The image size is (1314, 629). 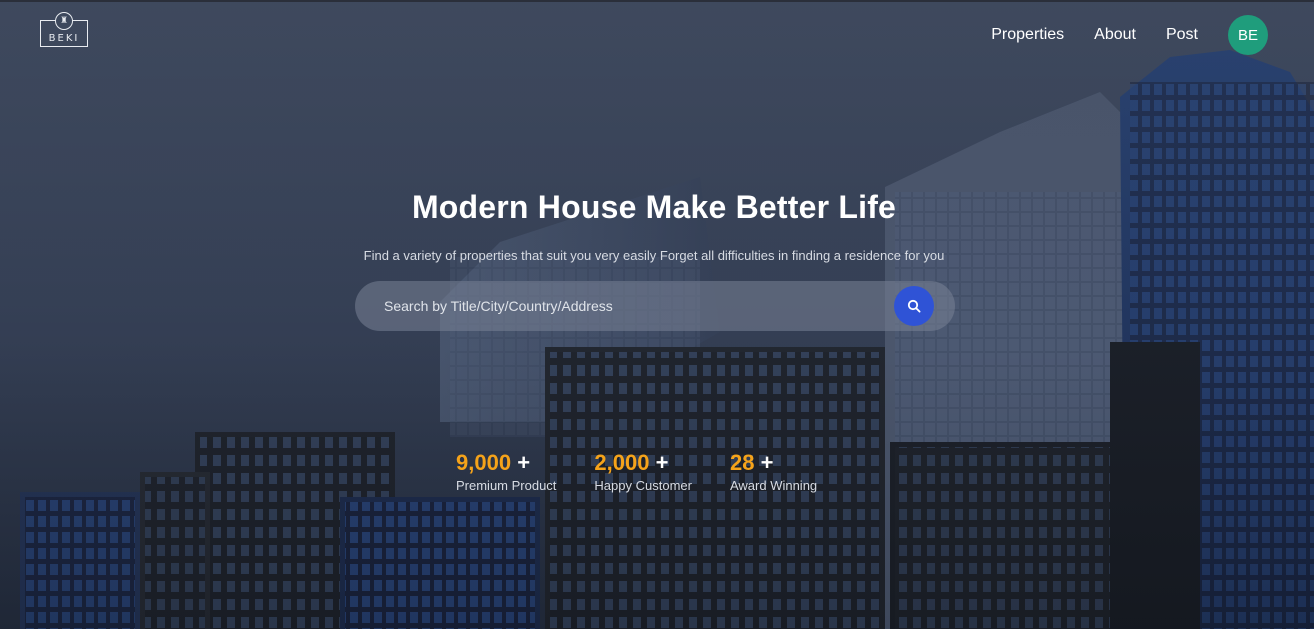 What do you see at coordinates (1182, 35) in the screenshot?
I see `nav-post-link: Post` at bounding box center [1182, 35].